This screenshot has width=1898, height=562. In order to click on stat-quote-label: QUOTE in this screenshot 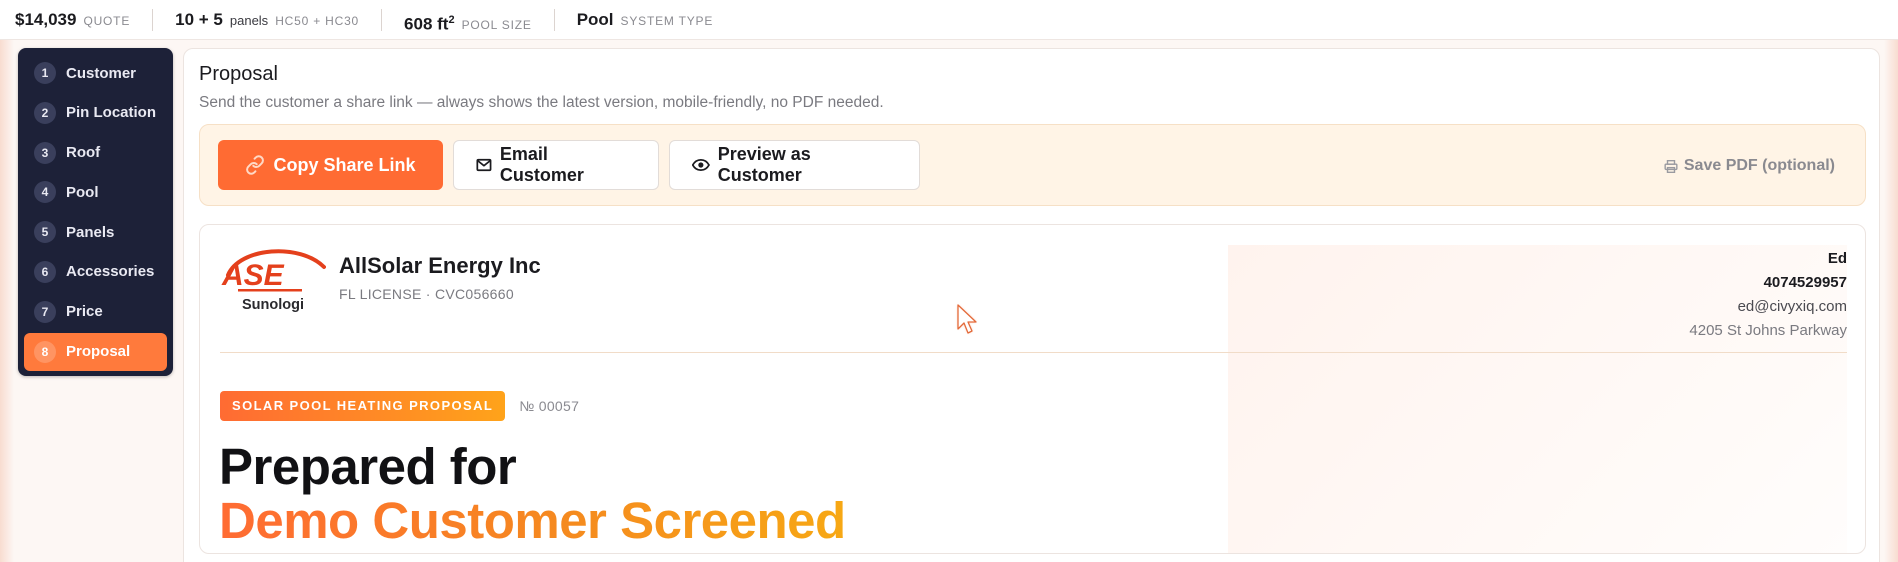, I will do `click(107, 20)`.